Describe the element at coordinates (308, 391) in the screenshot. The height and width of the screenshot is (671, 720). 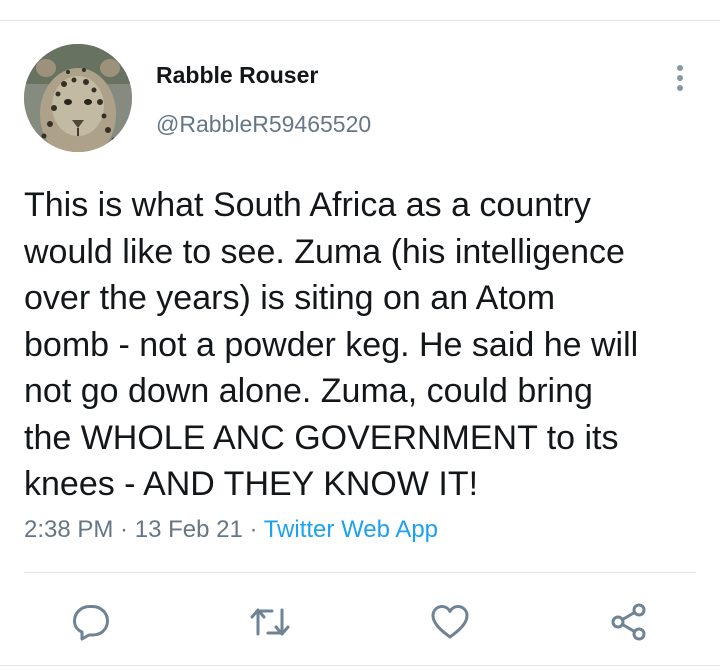
I see `tweet-text-line: not go down alone. Zuma, could bring` at that location.